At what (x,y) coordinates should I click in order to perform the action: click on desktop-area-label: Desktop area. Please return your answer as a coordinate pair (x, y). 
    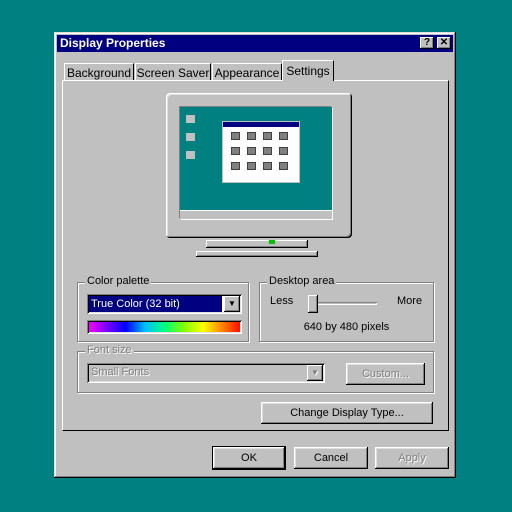
    Looking at the image, I should click on (302, 281).